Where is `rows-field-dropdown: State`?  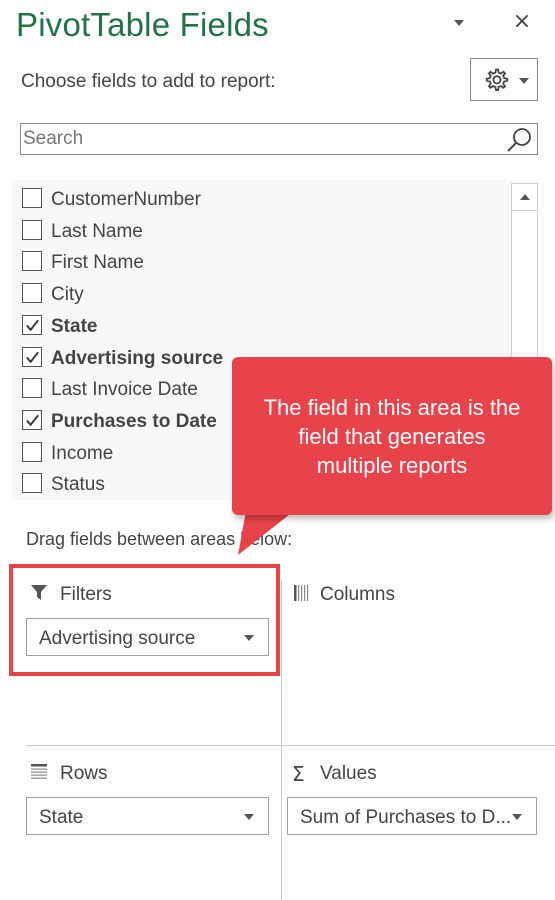
rows-field-dropdown: State is located at coordinates (147, 816).